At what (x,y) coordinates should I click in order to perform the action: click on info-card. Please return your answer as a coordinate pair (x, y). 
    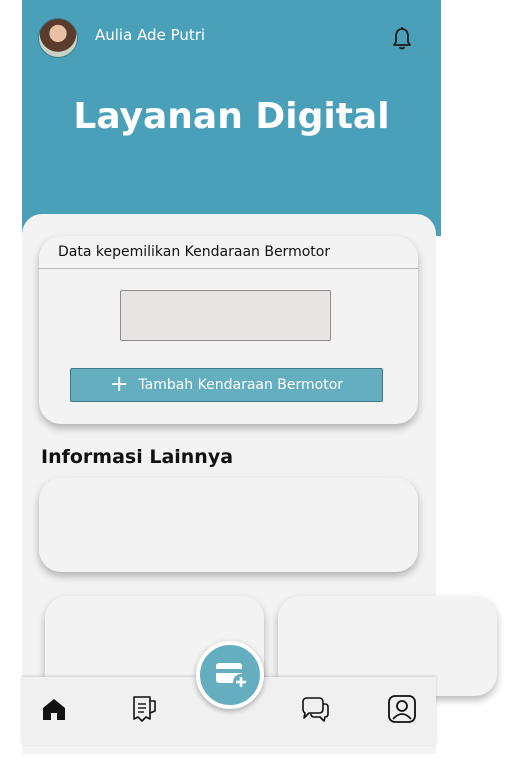
    Looking at the image, I should click on (228, 525).